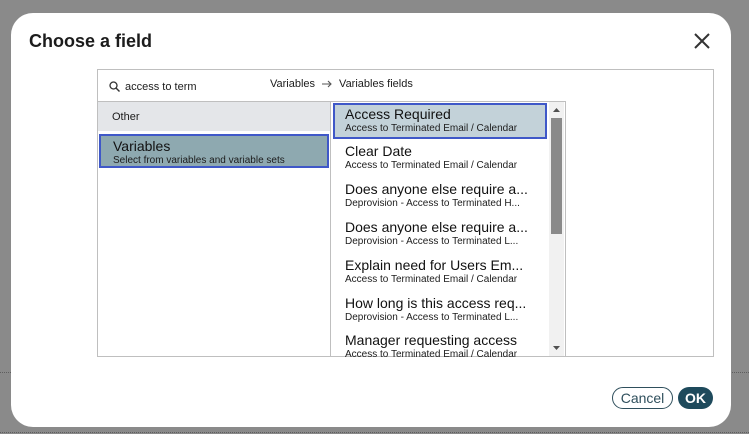 This screenshot has height=434, width=749. What do you see at coordinates (199, 160) in the screenshot?
I see `category-item-sublabel: Select from variables and variable sets` at bounding box center [199, 160].